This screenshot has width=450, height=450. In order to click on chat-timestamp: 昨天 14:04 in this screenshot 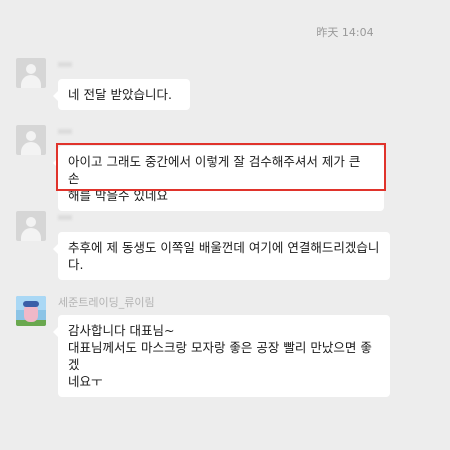, I will do `click(345, 32)`.